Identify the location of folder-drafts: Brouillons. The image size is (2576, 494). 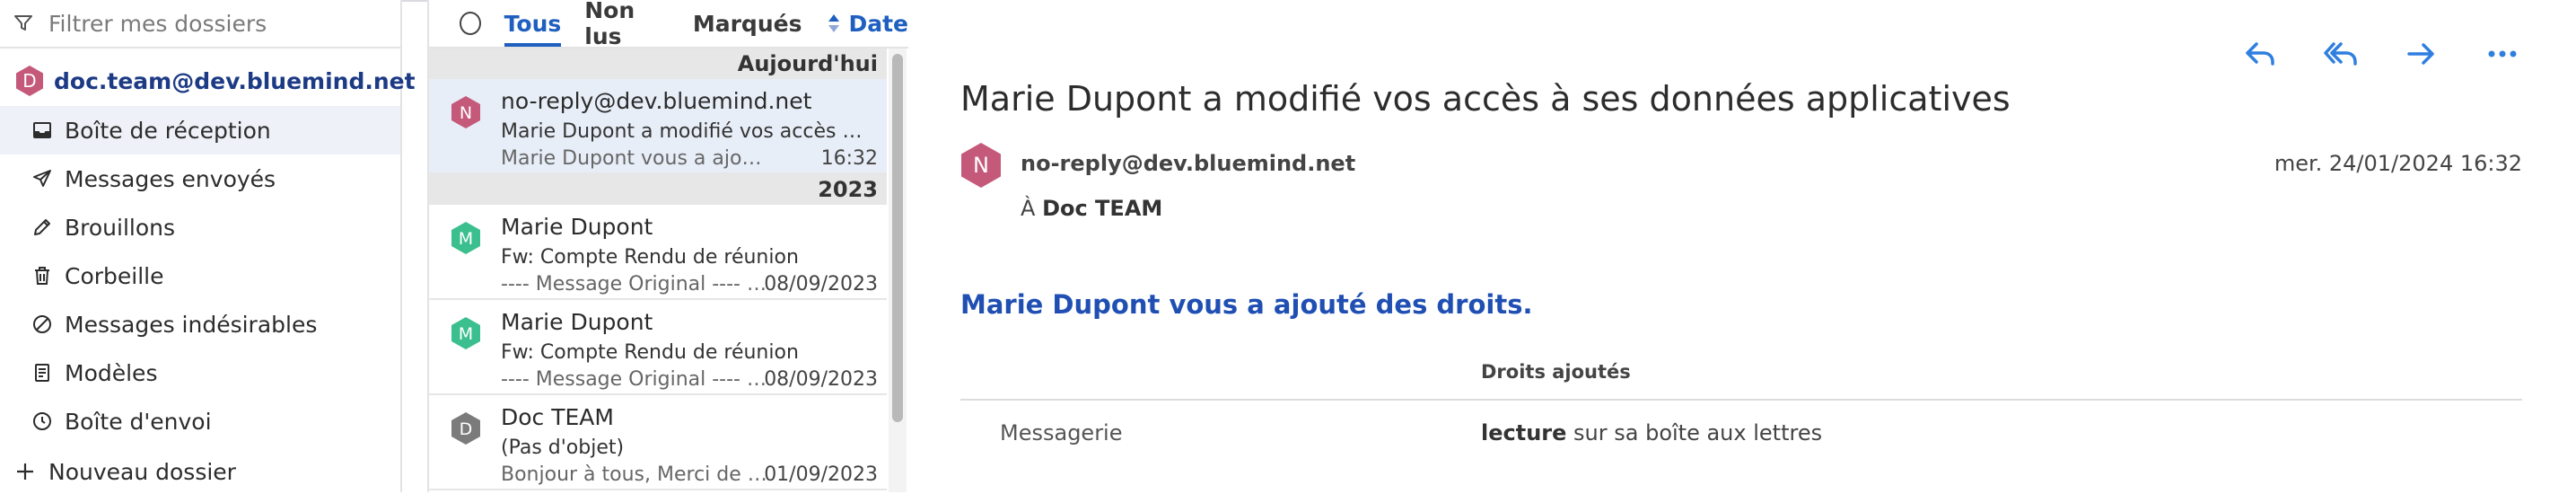
(200, 227).